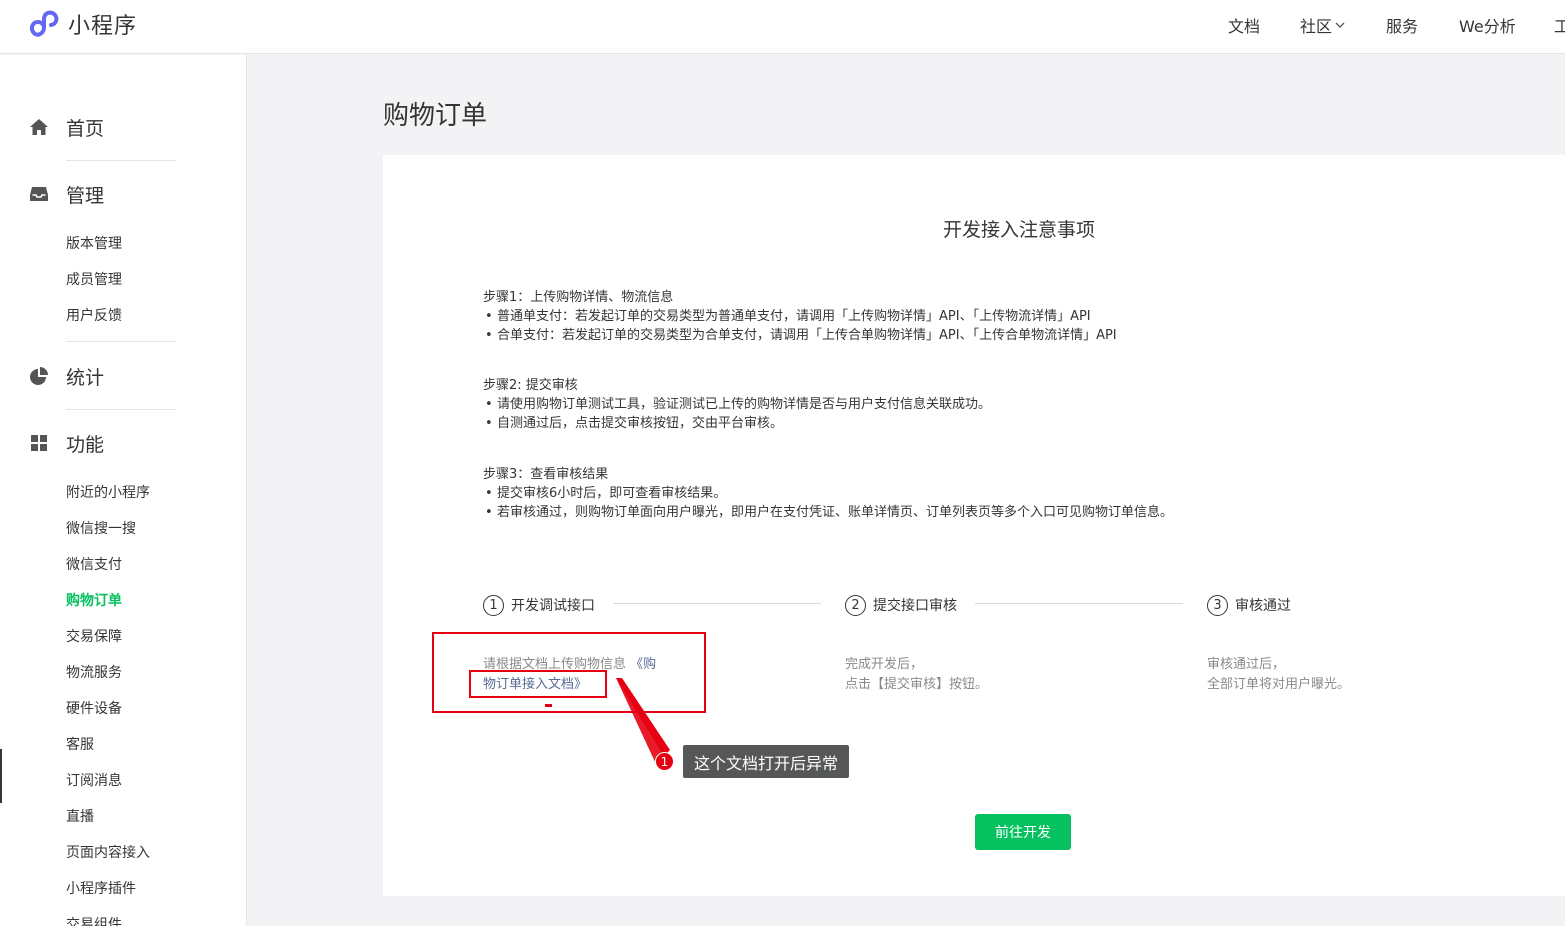 This screenshot has height=926, width=1565. What do you see at coordinates (664, 761) in the screenshot?
I see `annotation-badge: 1` at bounding box center [664, 761].